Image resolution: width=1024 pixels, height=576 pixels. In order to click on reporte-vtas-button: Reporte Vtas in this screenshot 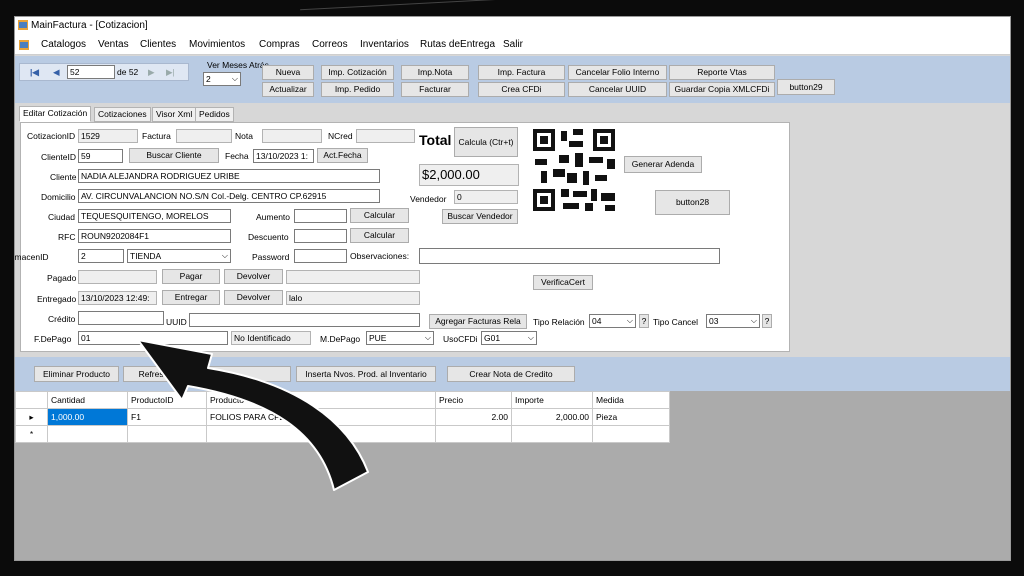, I will do `click(722, 72)`.